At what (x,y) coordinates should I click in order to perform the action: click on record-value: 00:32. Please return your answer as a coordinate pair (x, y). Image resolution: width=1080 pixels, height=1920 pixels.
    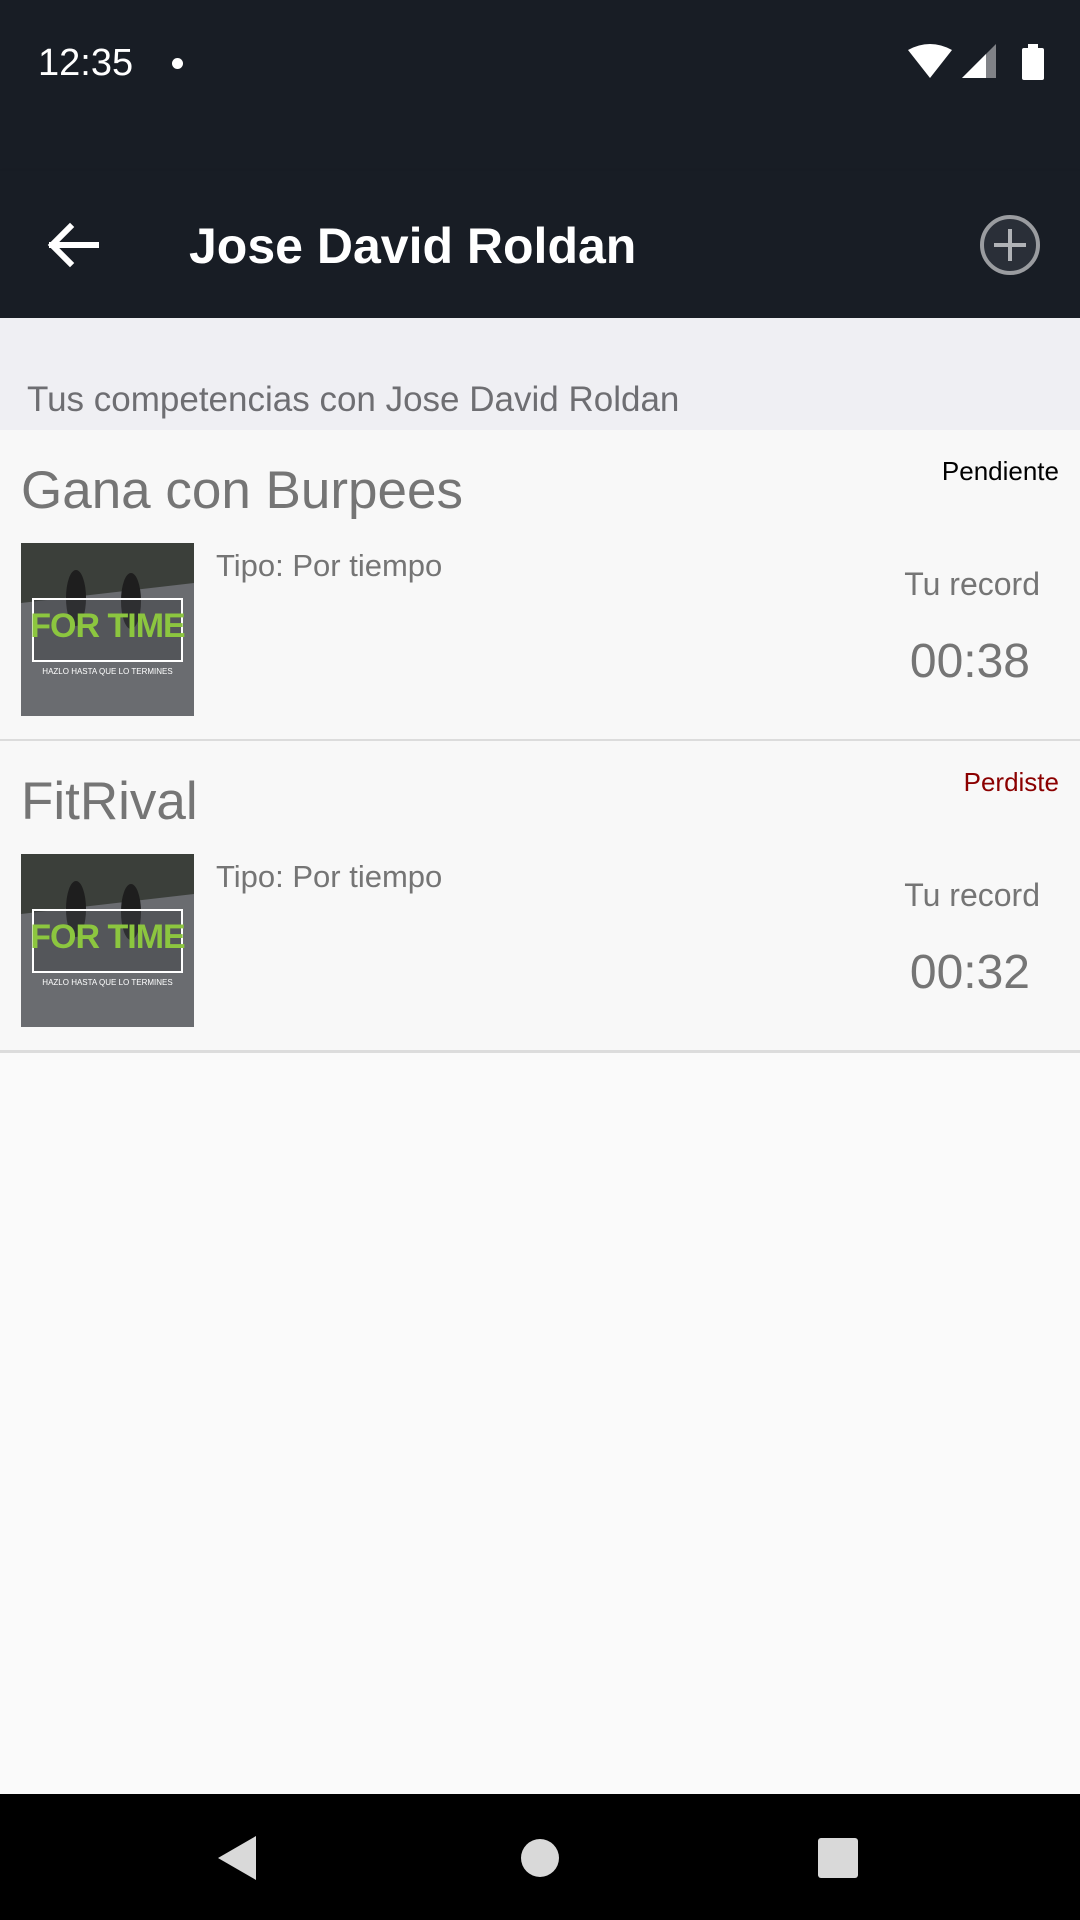
    Looking at the image, I should click on (969, 972).